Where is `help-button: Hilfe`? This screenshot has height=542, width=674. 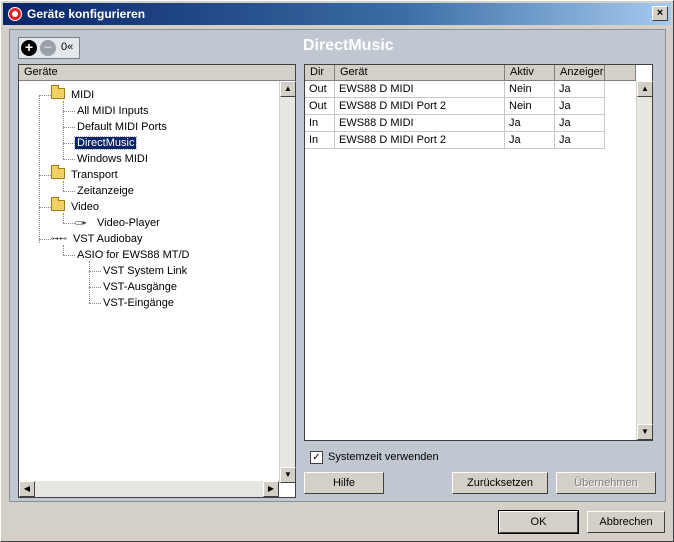 help-button: Hilfe is located at coordinates (344, 483).